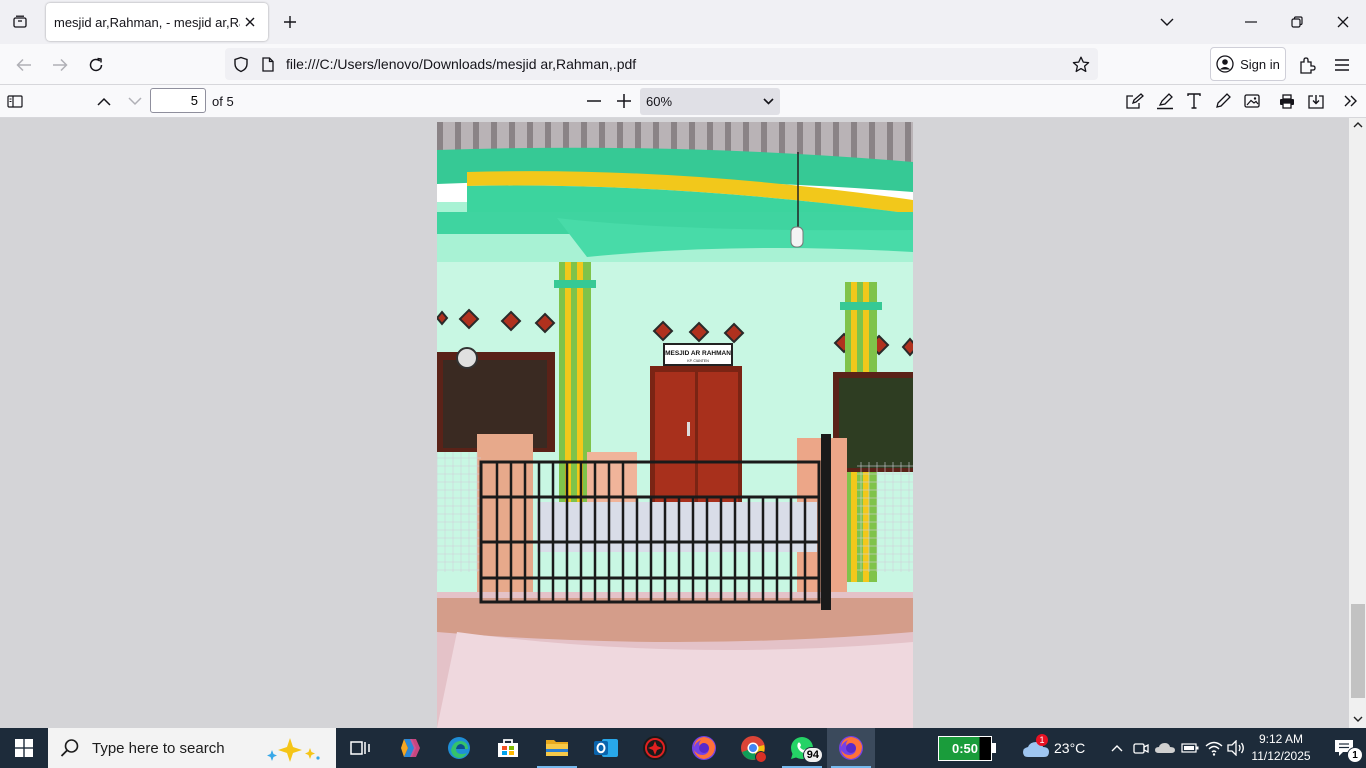  Describe the element at coordinates (1223, 101) in the screenshot. I see `draw-button` at that location.